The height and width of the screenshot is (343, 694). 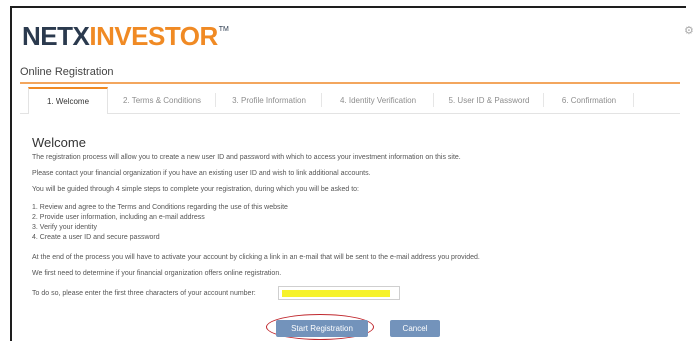 I want to click on tab-identity-verification: 4. Identity Verification, so click(x=378, y=100).